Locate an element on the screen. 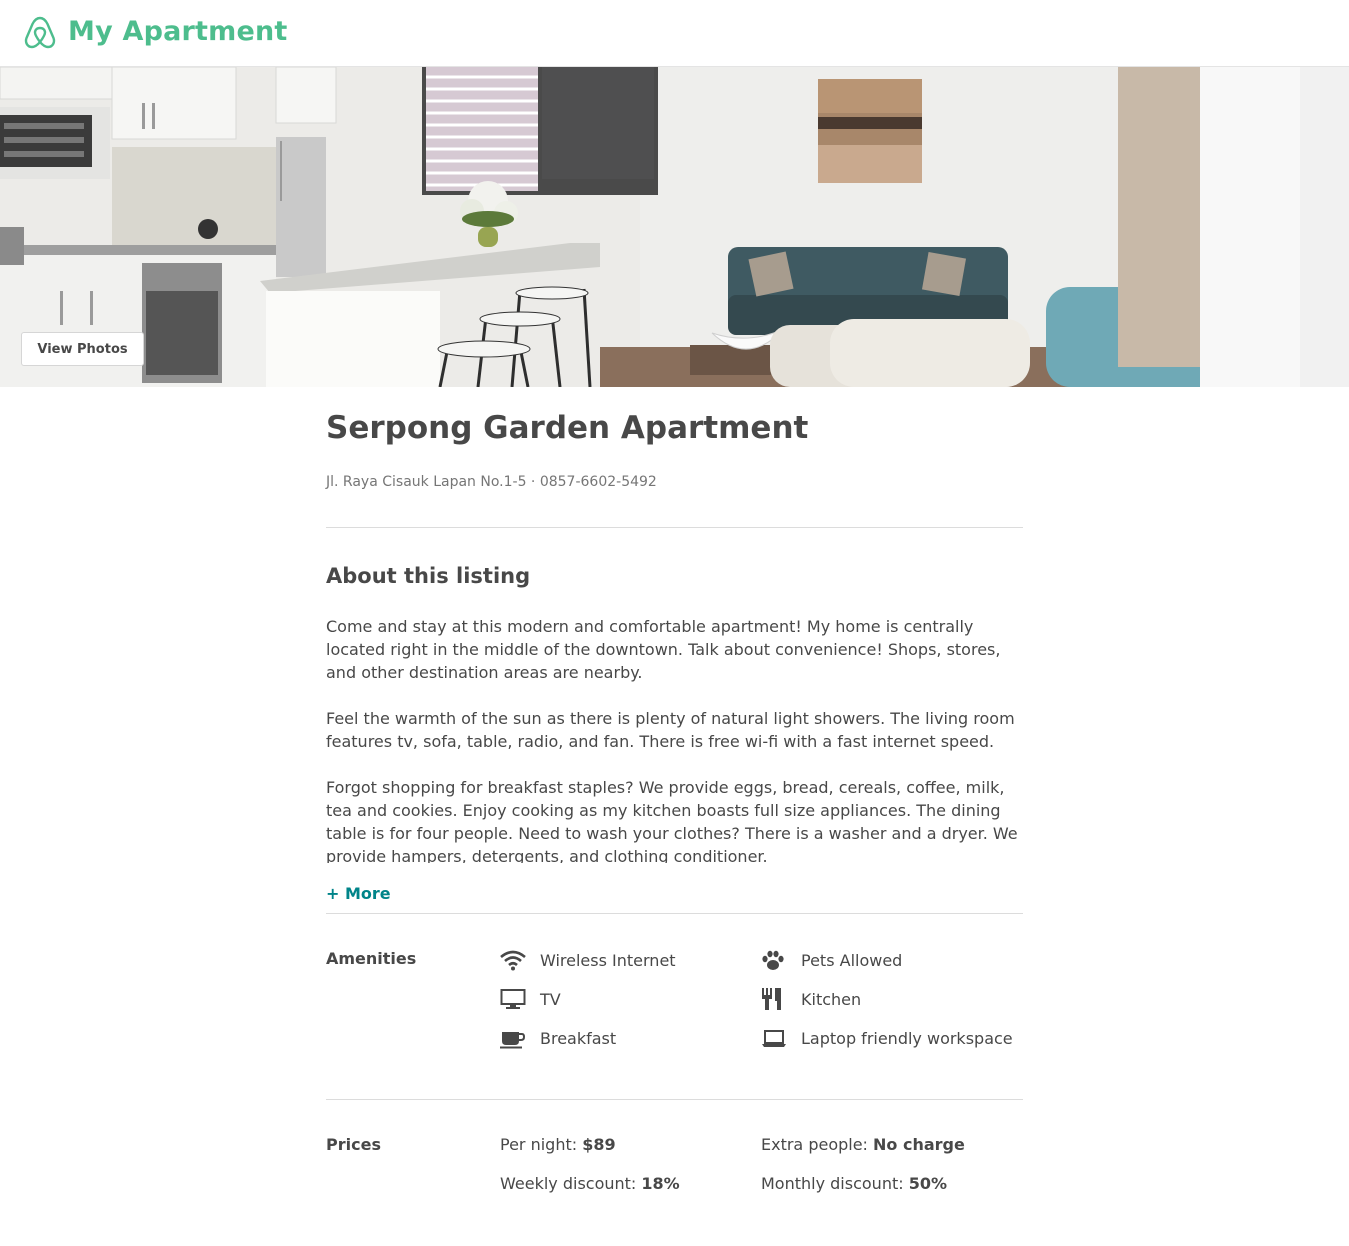 Image resolution: width=1349 pixels, height=1246 pixels. cutlery-icon is located at coordinates (775, 999).